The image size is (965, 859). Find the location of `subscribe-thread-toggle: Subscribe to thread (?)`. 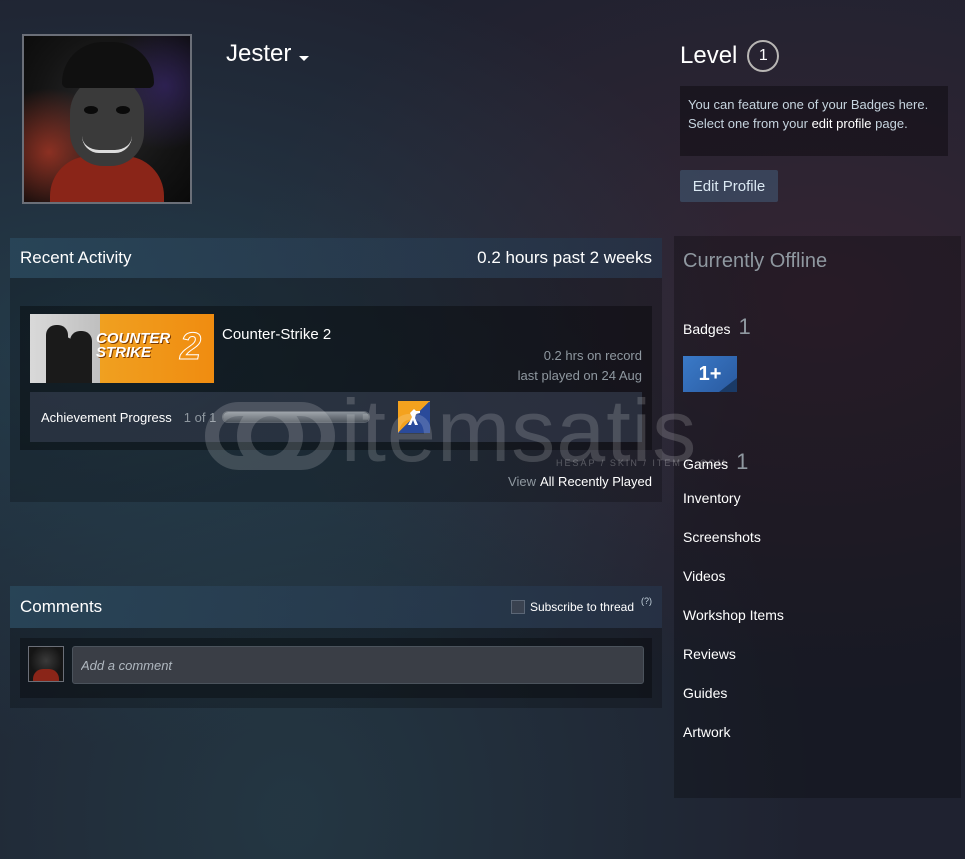

subscribe-thread-toggle: Subscribe to thread (?) is located at coordinates (581, 605).